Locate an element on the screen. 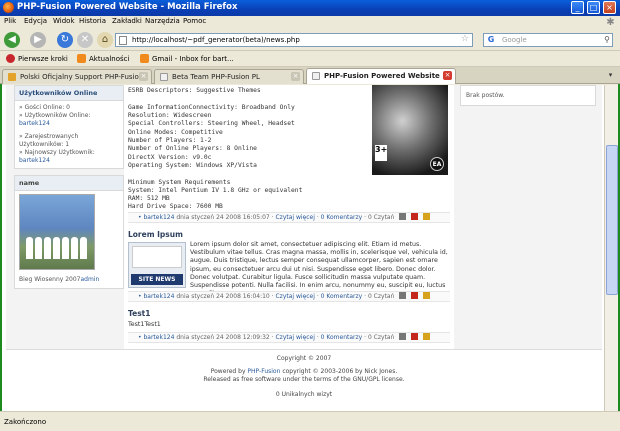 This screenshot has height=431, width=620. tab-polski-support: Polski Oficjalny Support PHP-Fusion × is located at coordinates (77, 76).